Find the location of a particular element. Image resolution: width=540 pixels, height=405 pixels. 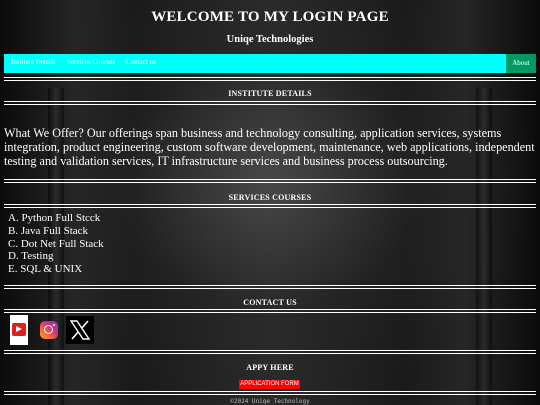

play-icon is located at coordinates (19, 329).